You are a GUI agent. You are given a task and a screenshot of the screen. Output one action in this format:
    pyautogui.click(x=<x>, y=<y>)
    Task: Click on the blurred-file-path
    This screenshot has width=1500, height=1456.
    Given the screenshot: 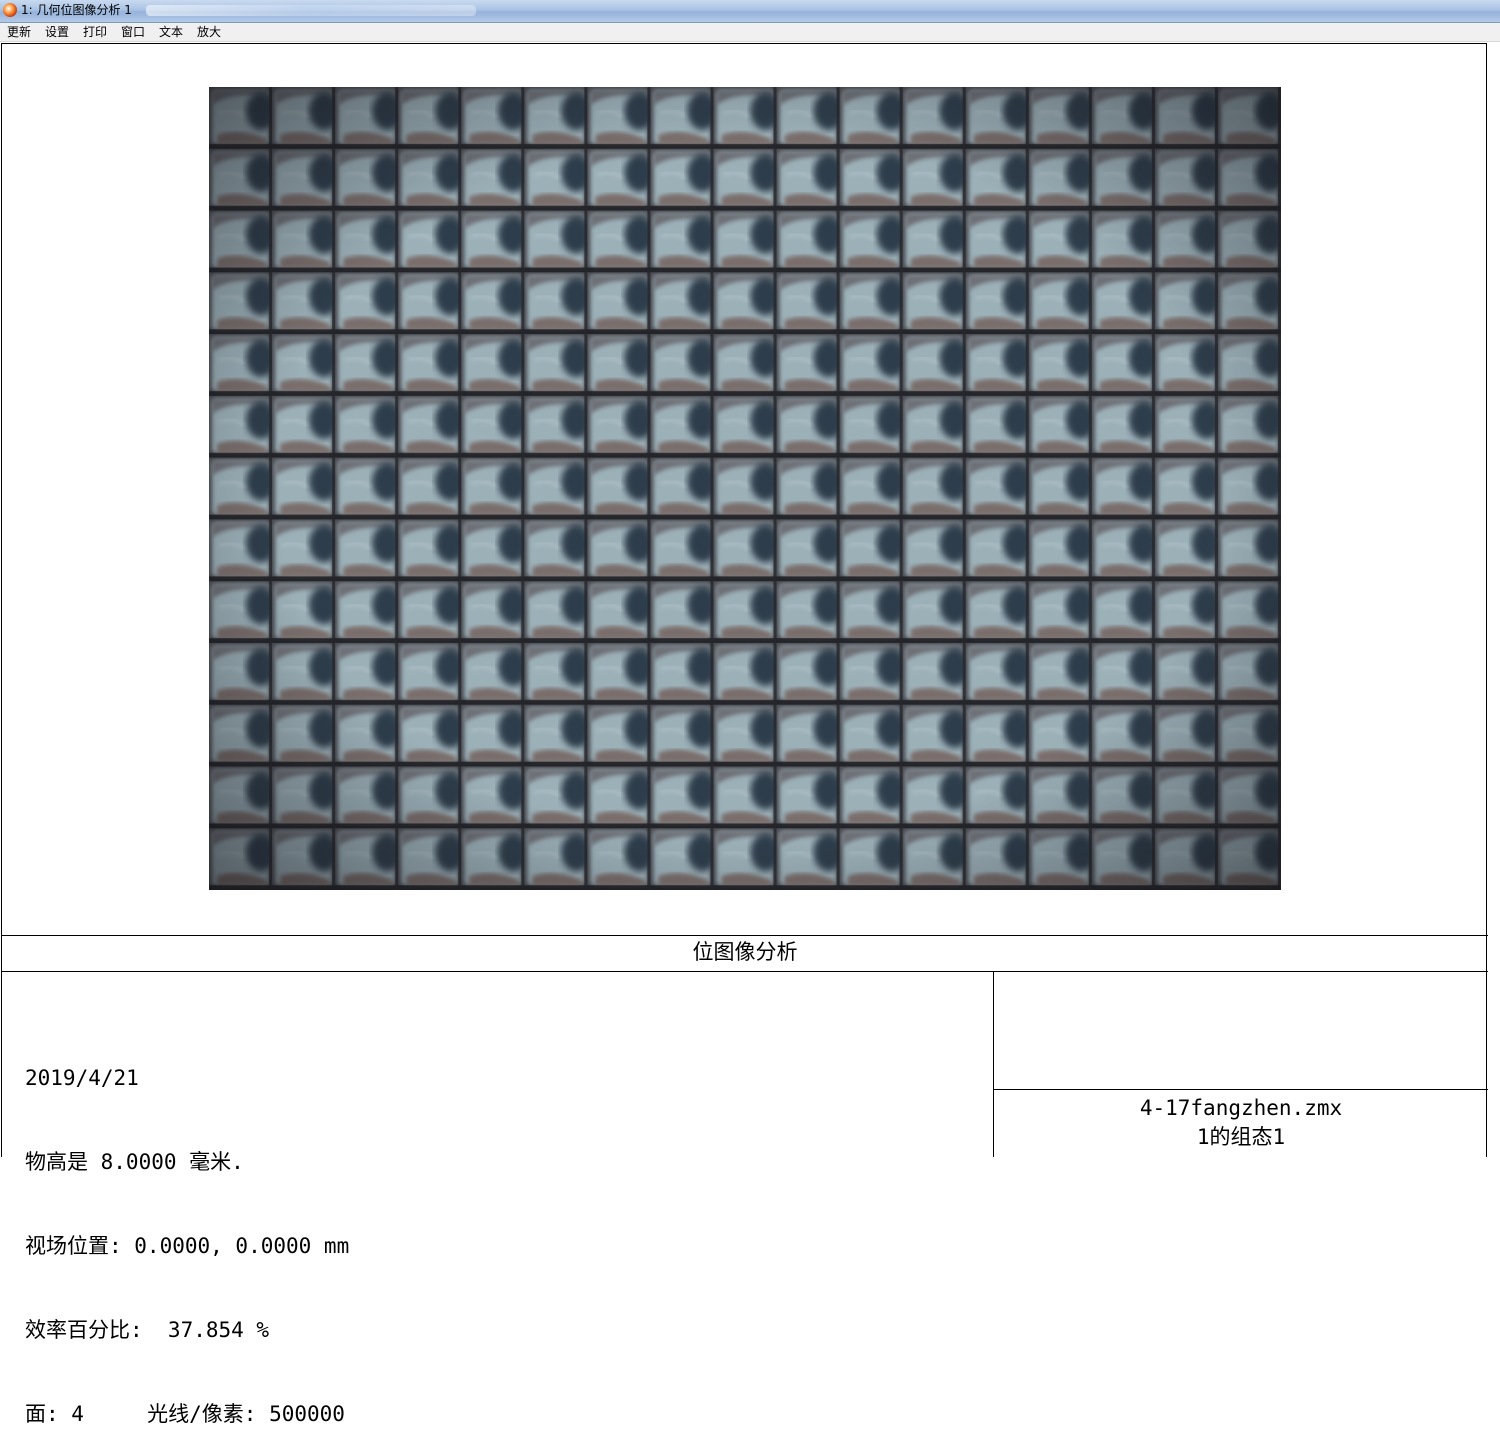 What is the action you would take?
    pyautogui.click(x=311, y=10)
    